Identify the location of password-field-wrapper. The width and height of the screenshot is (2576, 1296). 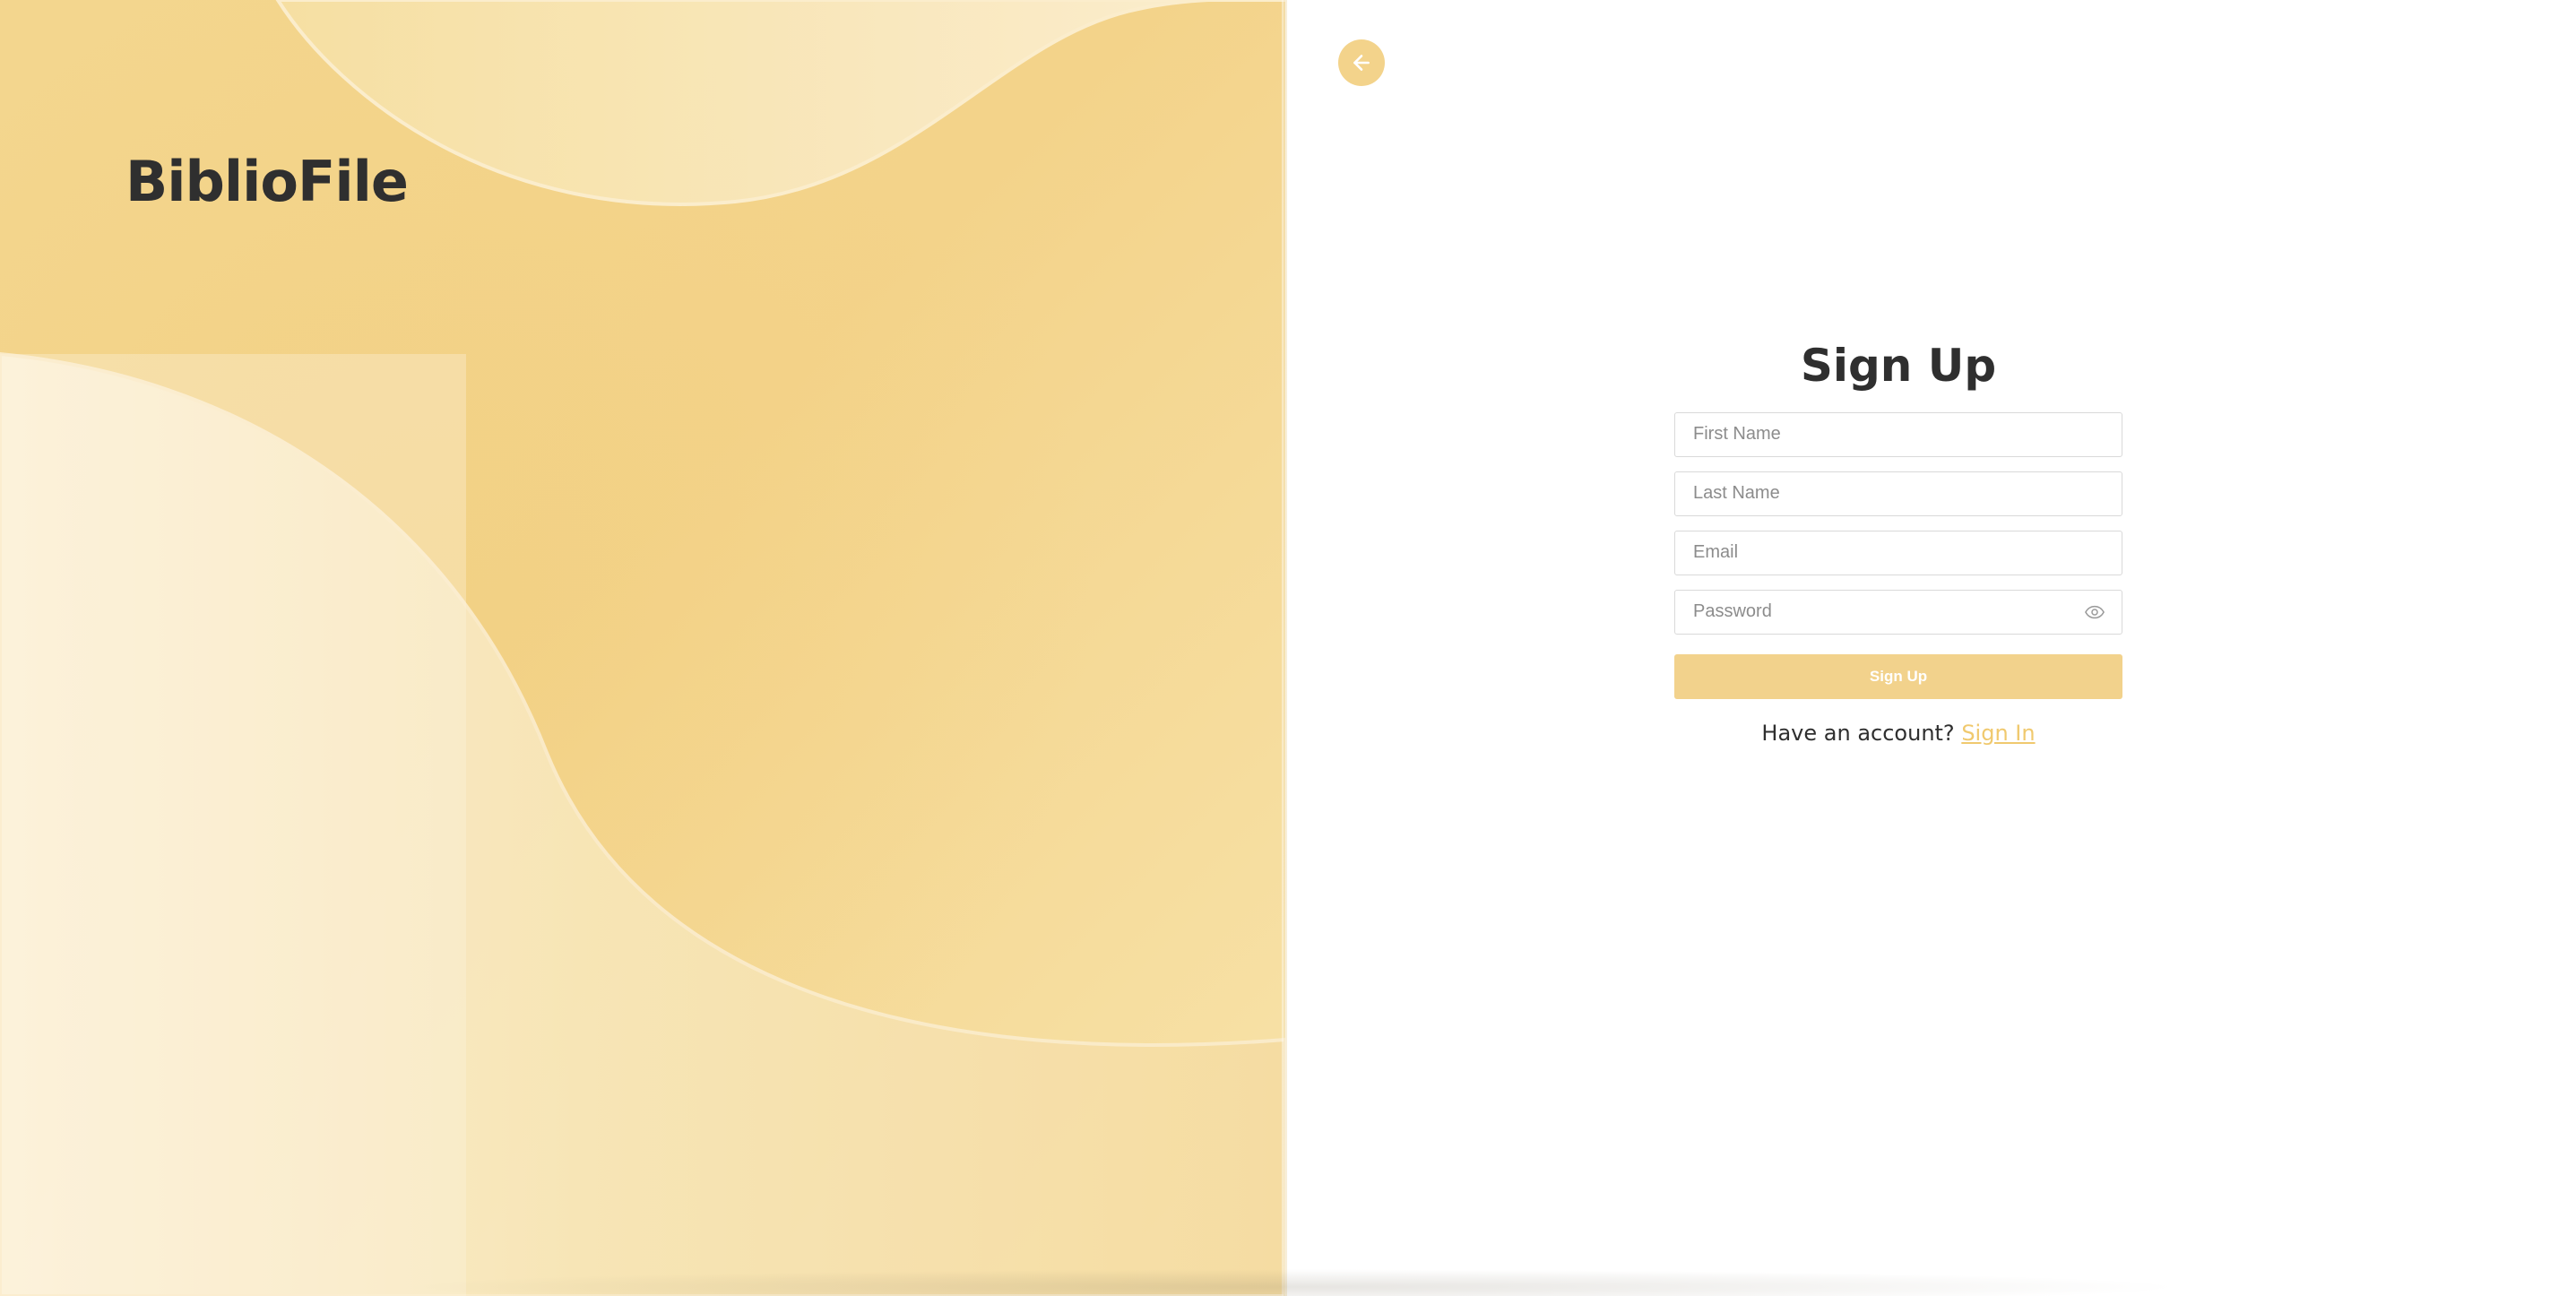
(1898, 612).